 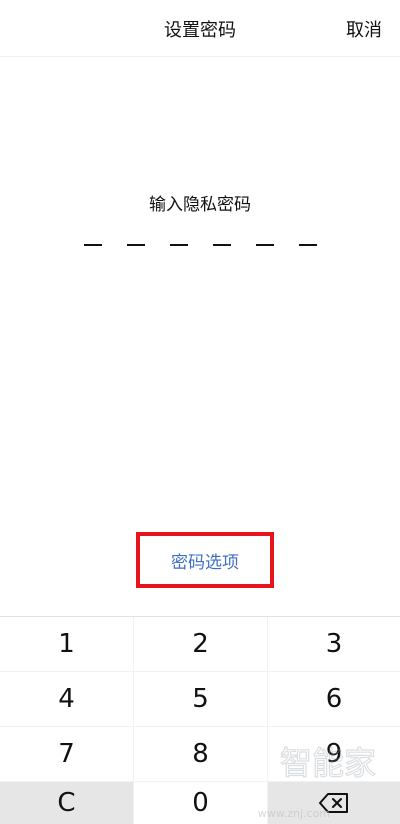 I want to click on backspace-key, so click(x=334, y=803).